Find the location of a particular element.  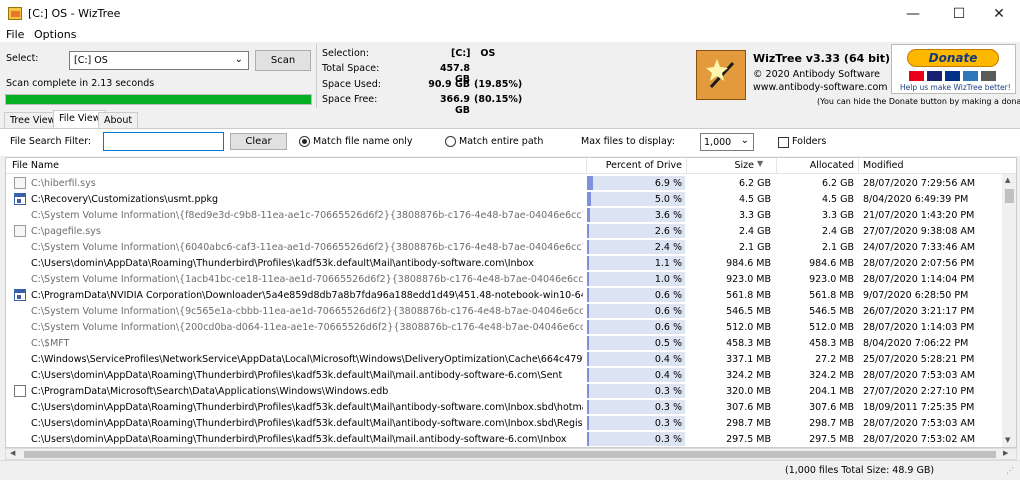

allocated-cell: 3.3 GB is located at coordinates (837, 215).